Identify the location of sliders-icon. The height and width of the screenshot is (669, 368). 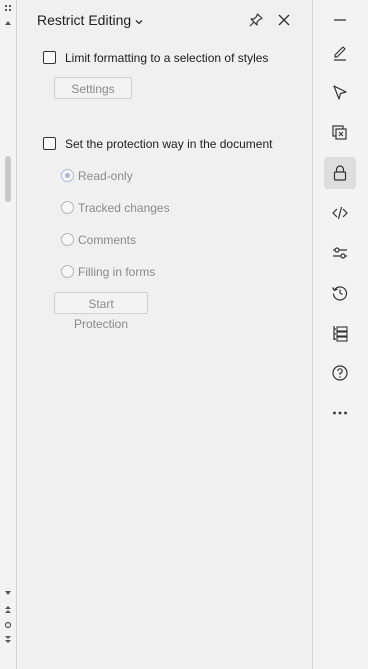
(340, 253).